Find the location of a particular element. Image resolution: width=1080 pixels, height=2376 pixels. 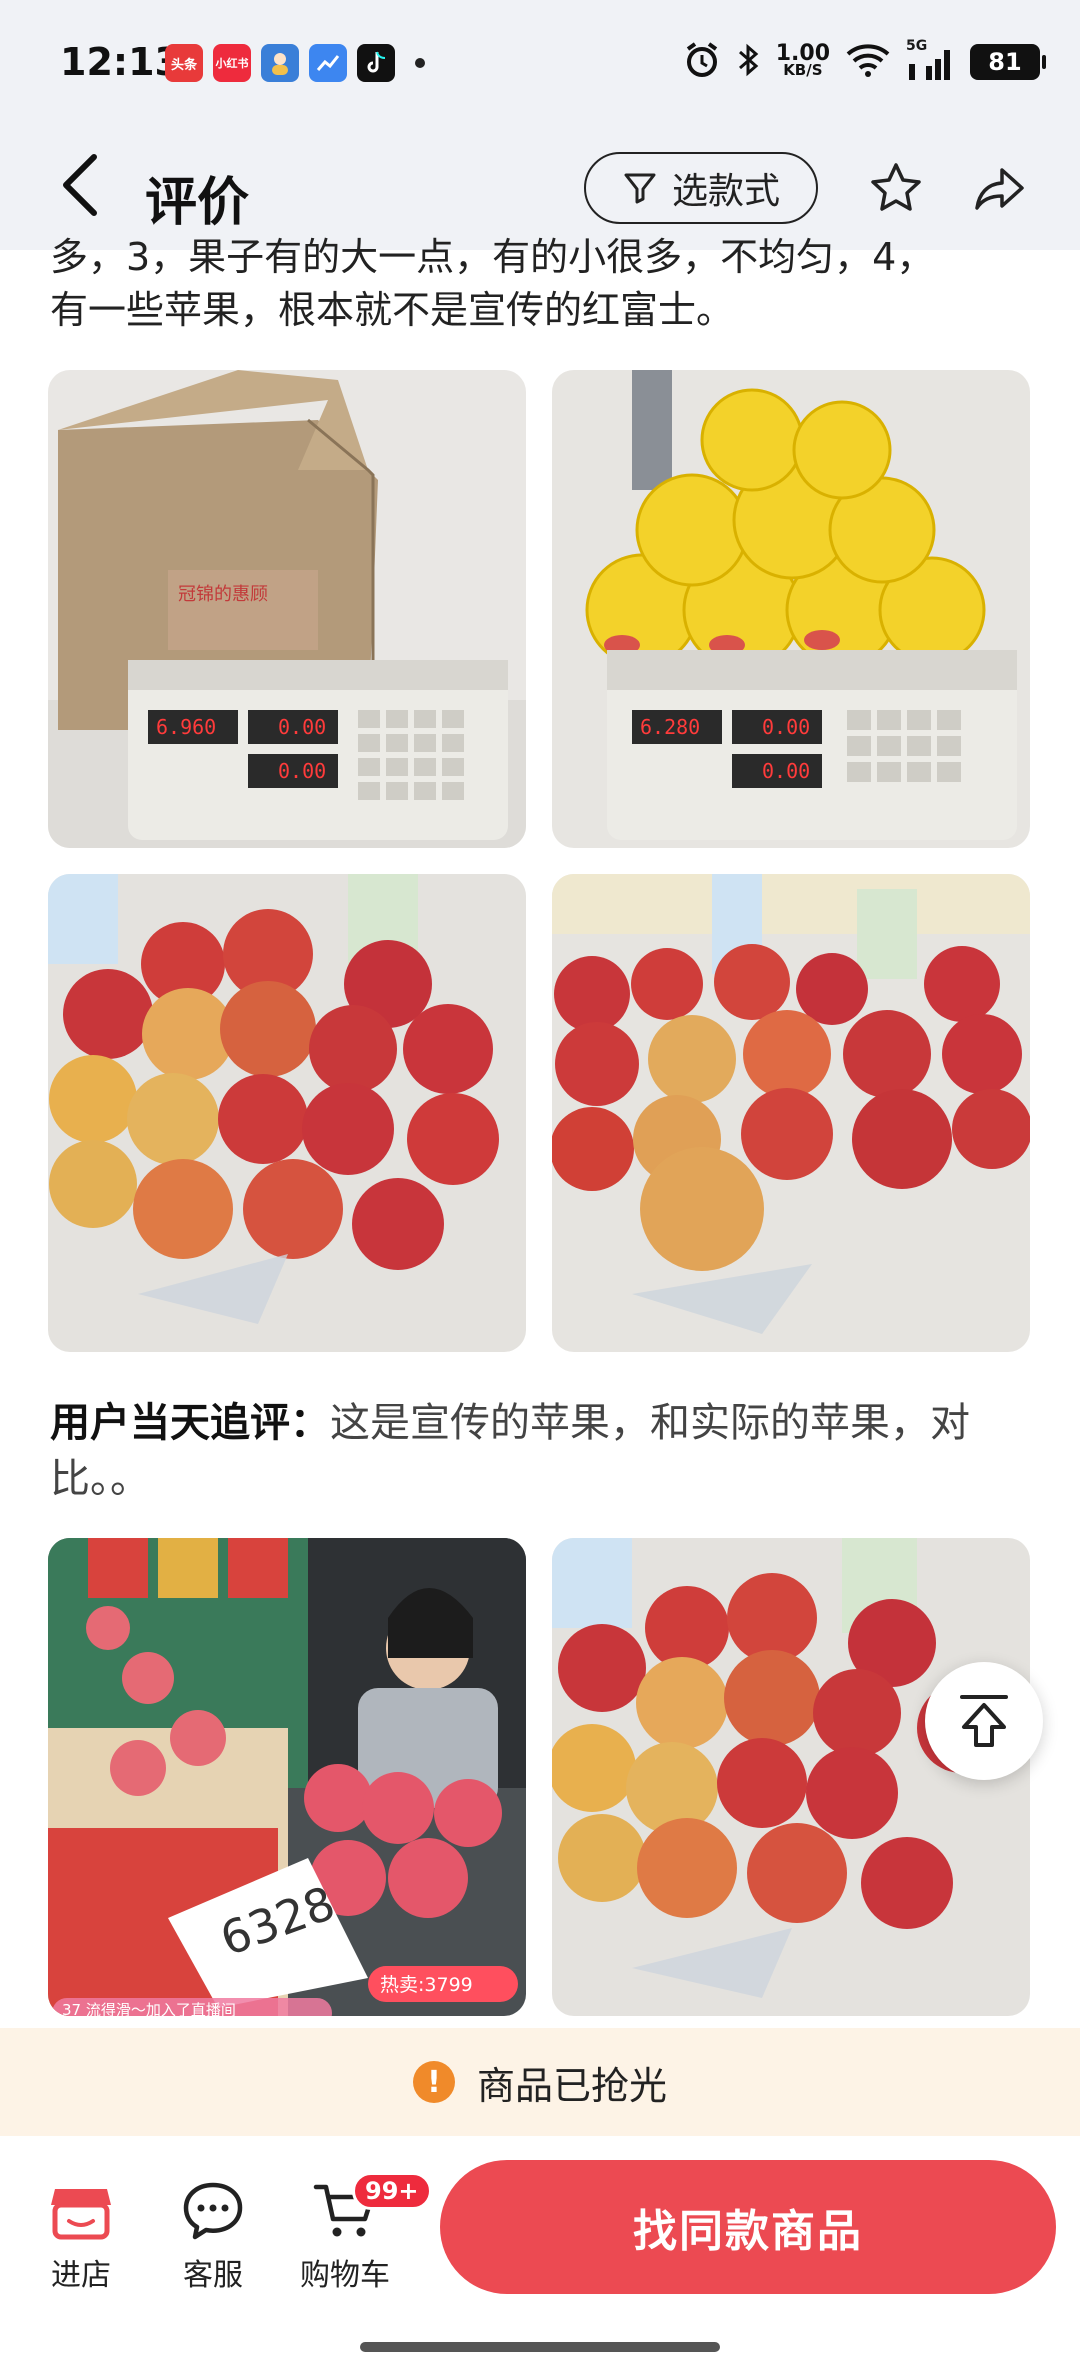

filter-style-button: 选款式 is located at coordinates (701, 188).